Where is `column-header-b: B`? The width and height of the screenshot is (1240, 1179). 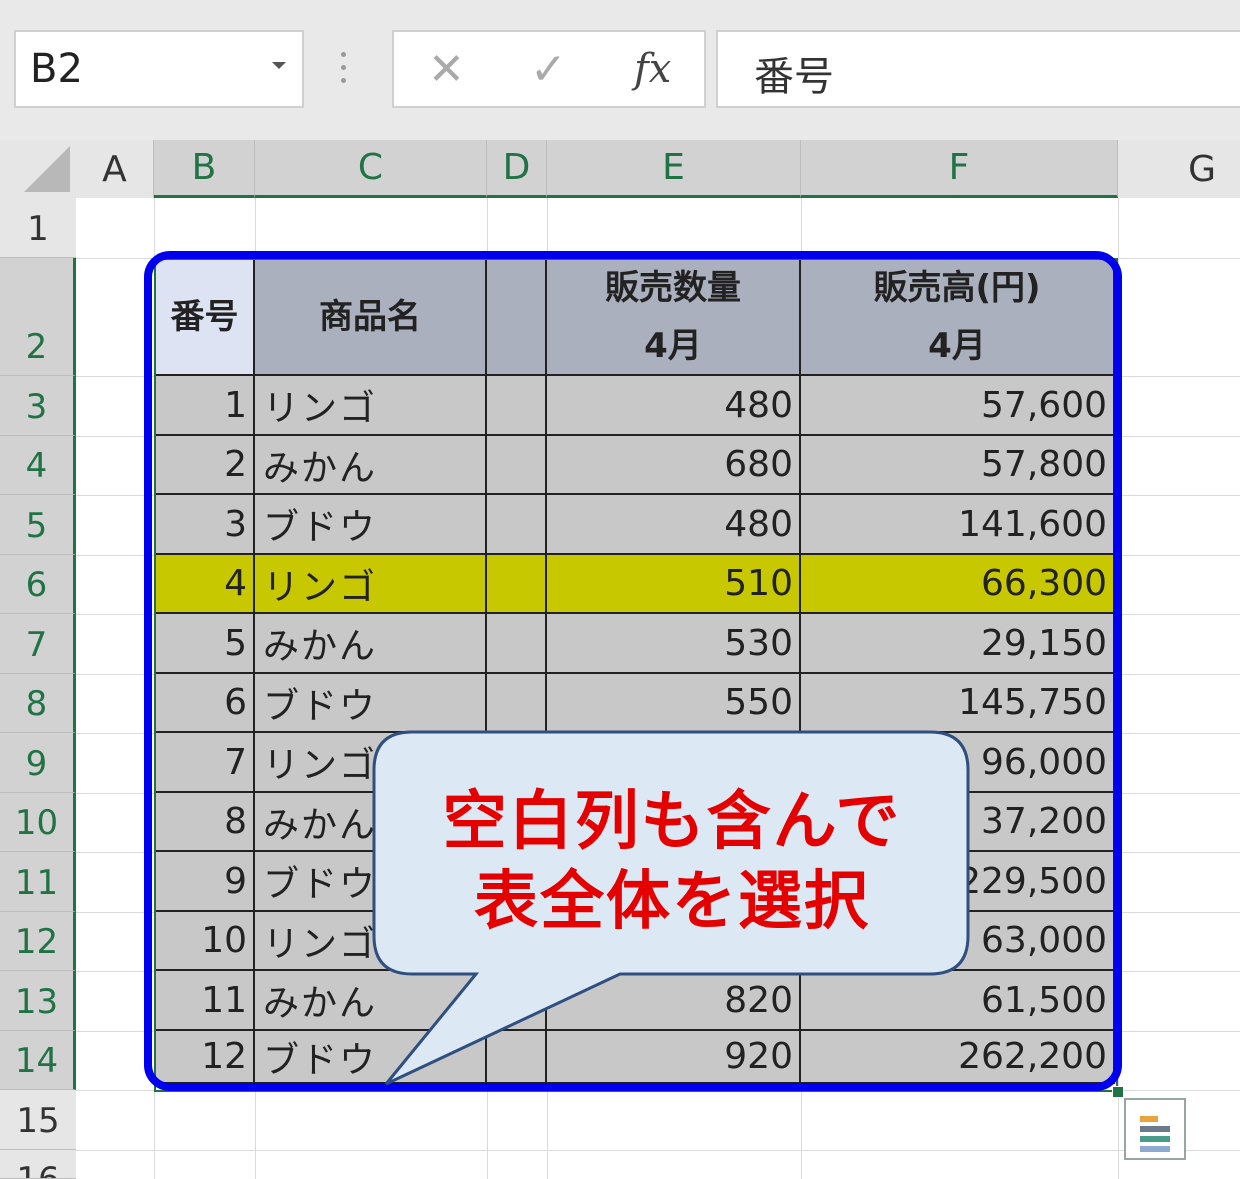
column-header-b: B is located at coordinates (204, 169).